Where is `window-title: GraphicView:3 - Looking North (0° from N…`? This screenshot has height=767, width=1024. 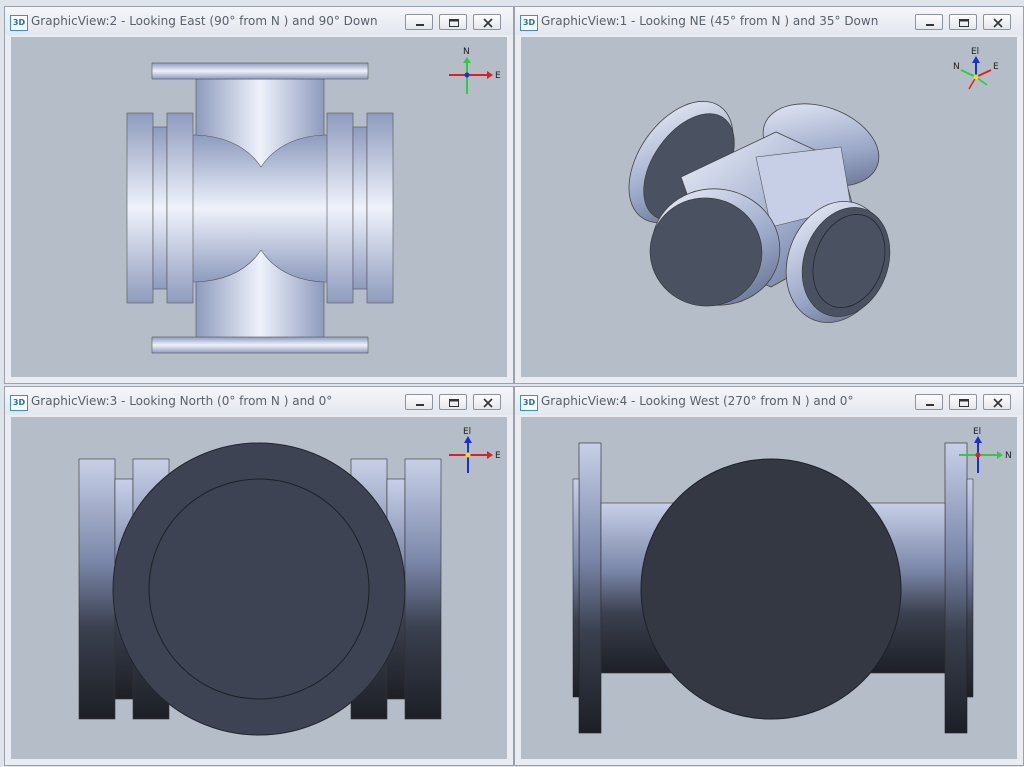
window-title: GraphicView:3 - Looking North (0° from N… is located at coordinates (182, 401).